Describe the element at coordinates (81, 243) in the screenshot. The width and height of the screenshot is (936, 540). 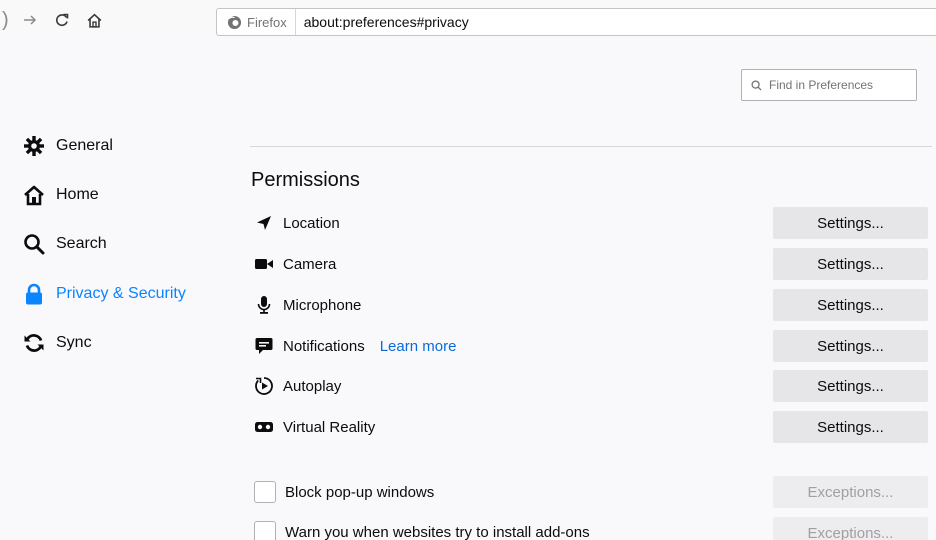
I see `category-label: Search` at that location.